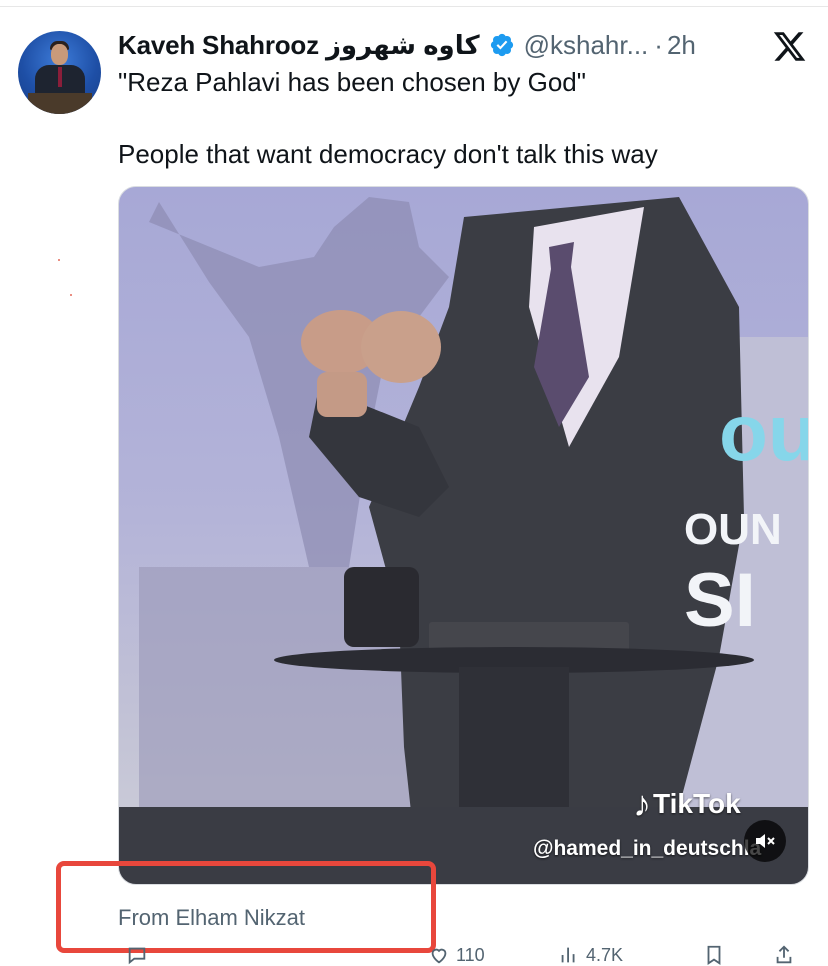 The width and height of the screenshot is (828, 966). I want to click on bookmark-icon, so click(714, 955).